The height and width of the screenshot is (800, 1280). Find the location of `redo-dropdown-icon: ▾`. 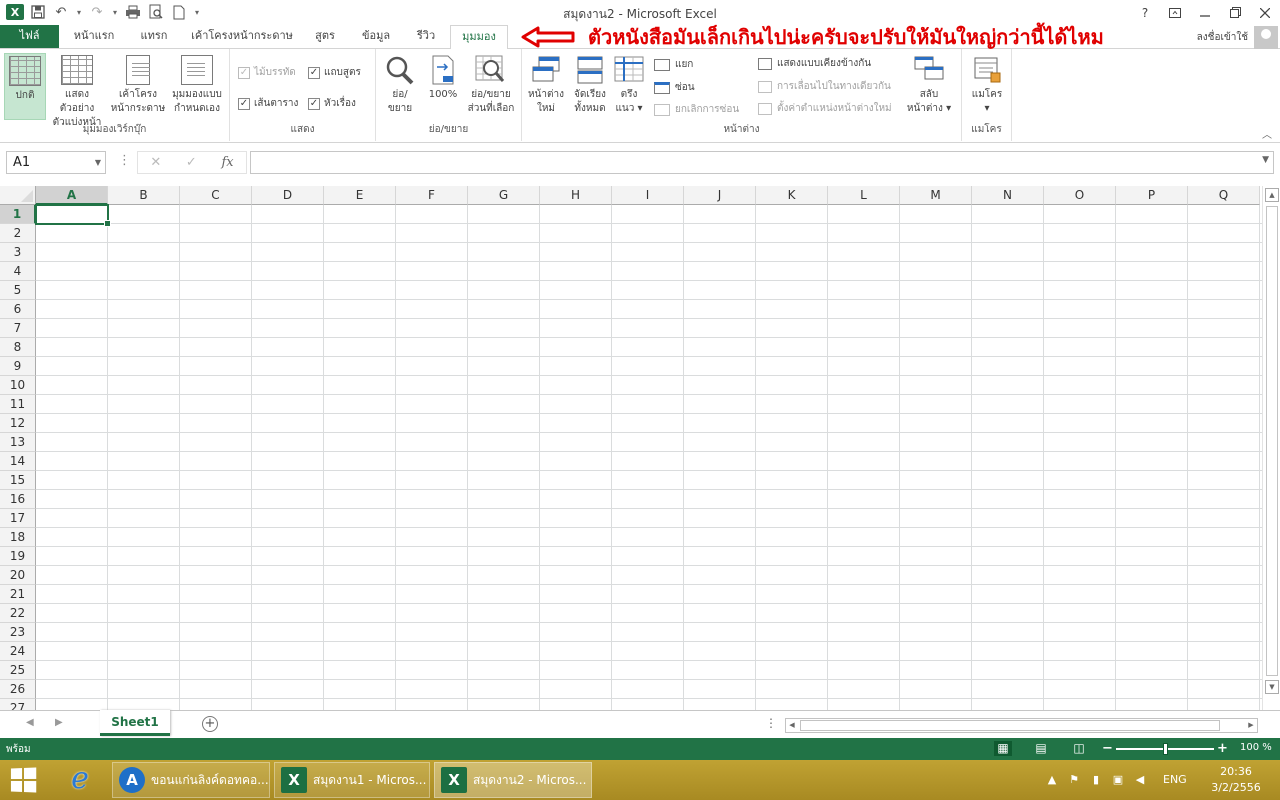

redo-dropdown-icon: ▾ is located at coordinates (115, 12).